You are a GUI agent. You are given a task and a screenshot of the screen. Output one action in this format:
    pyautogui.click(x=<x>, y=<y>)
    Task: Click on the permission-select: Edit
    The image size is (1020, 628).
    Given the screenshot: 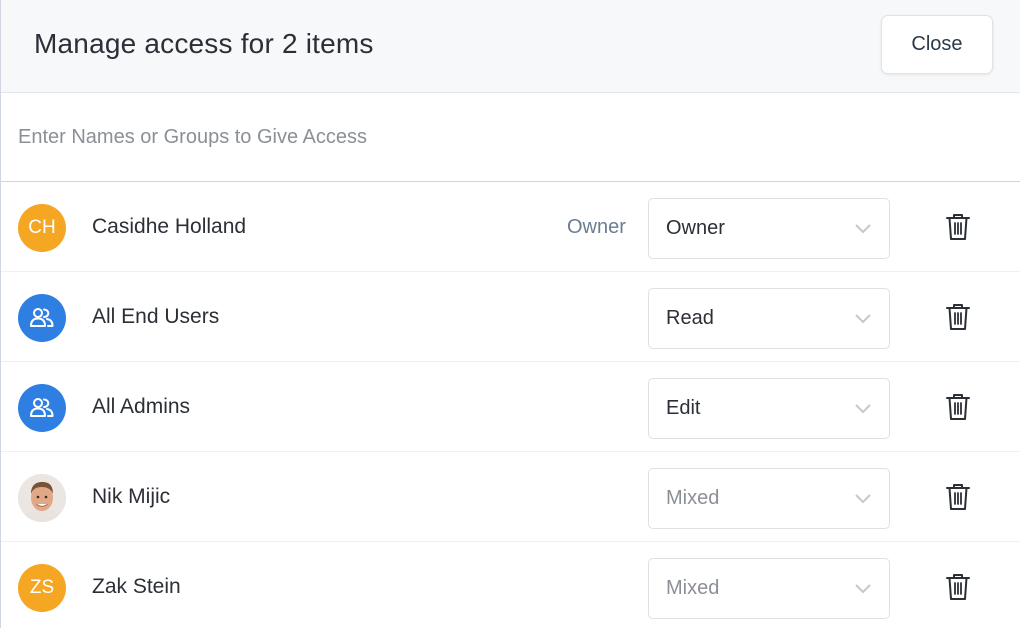 What is the action you would take?
    pyautogui.click(x=769, y=408)
    